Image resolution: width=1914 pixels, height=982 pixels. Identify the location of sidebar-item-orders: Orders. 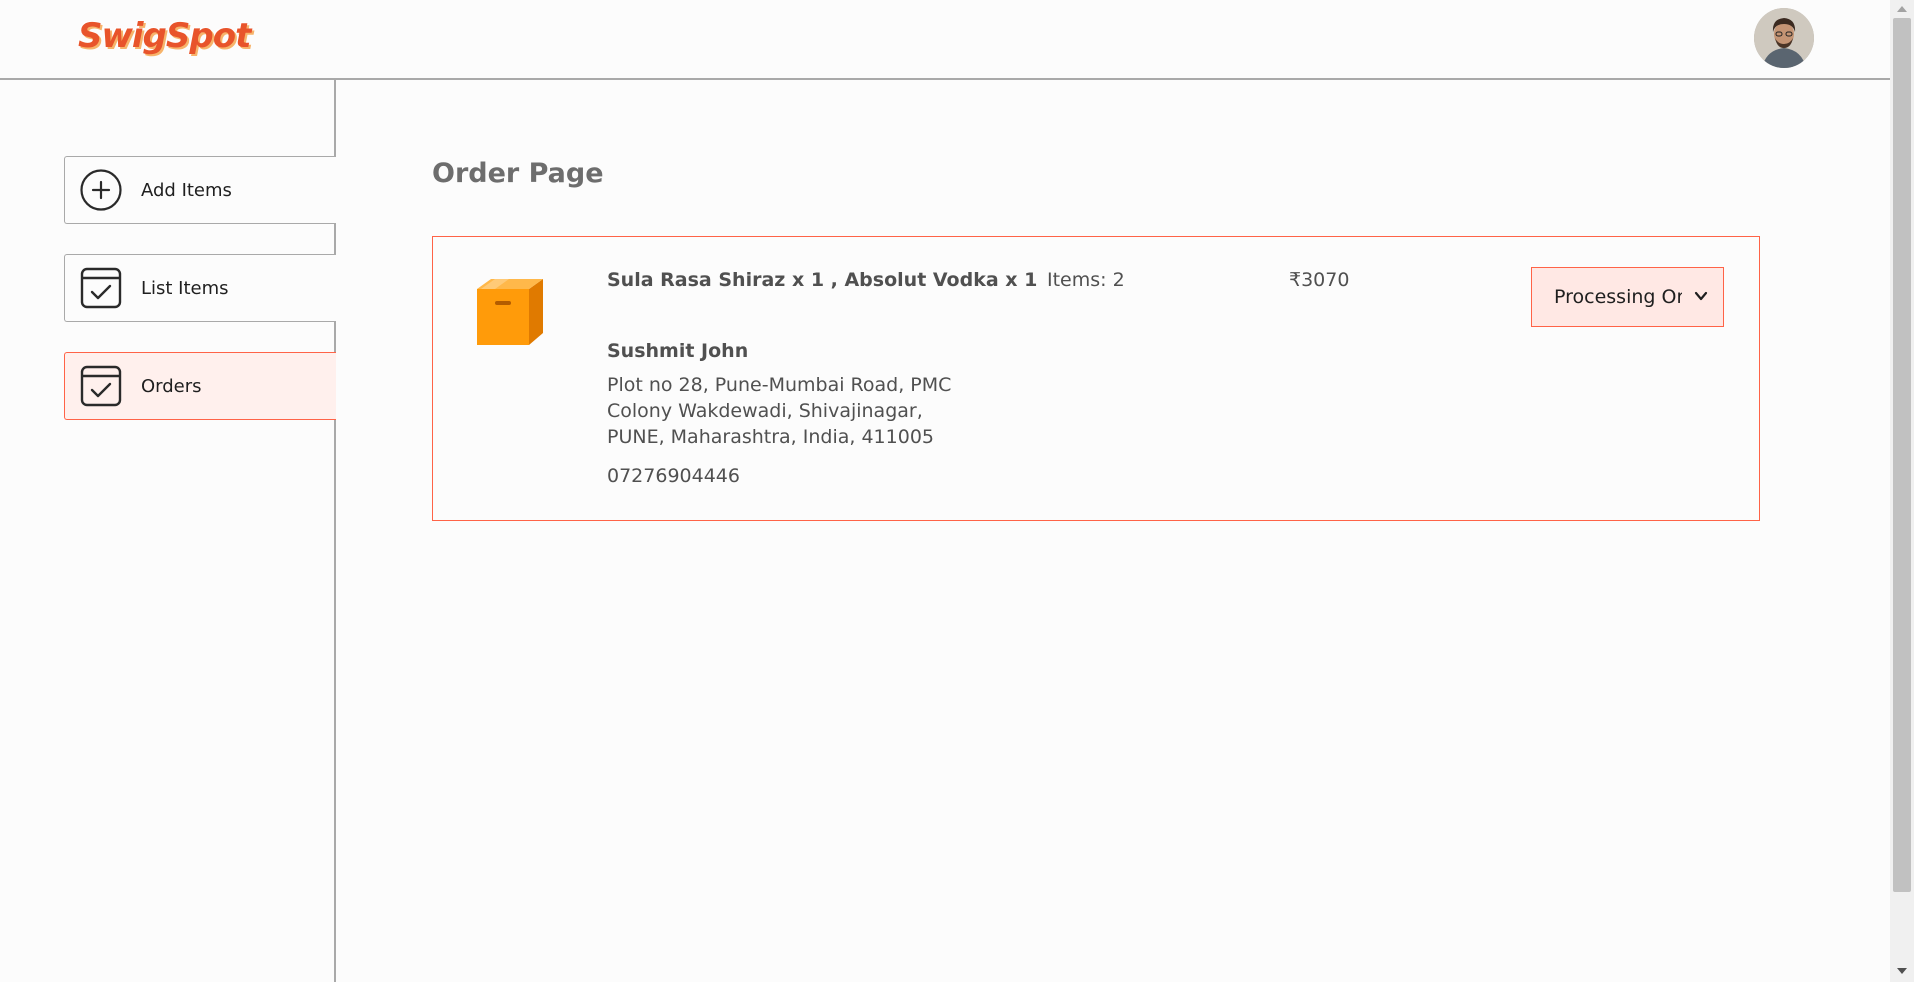
(200, 386).